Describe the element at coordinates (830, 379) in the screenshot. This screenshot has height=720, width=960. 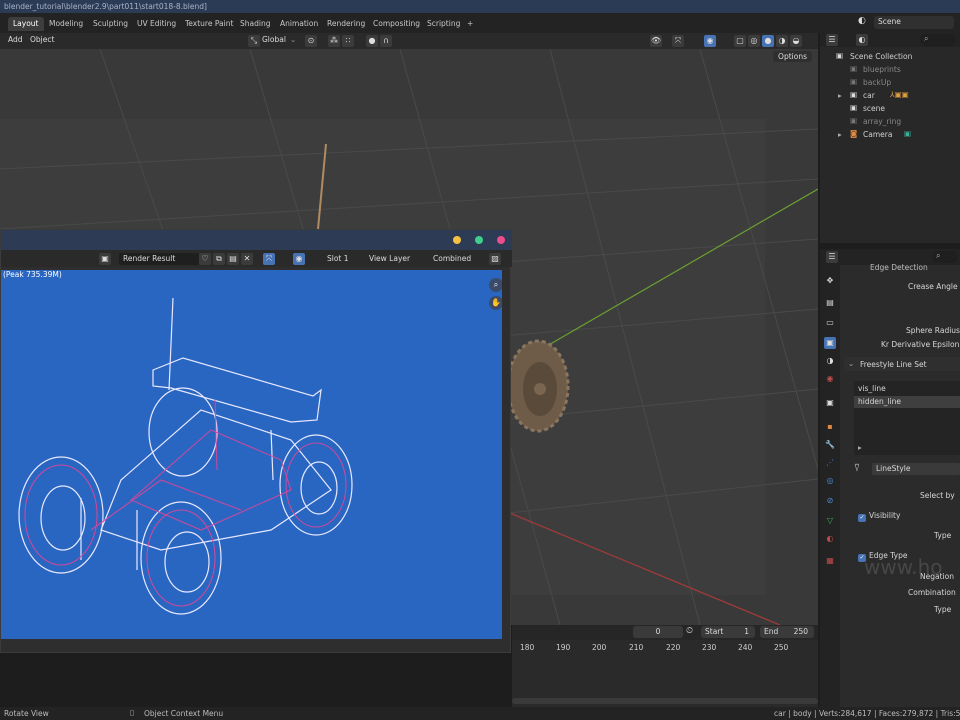
I see `world-tab-icon: ◉` at that location.